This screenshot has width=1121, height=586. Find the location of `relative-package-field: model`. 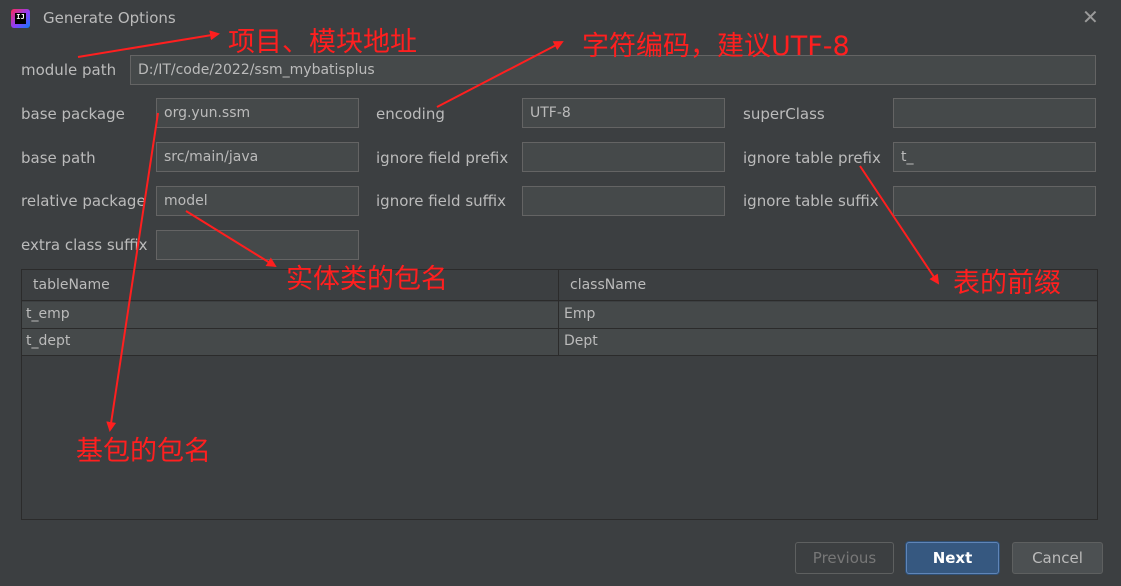

relative-package-field: model is located at coordinates (257, 201).